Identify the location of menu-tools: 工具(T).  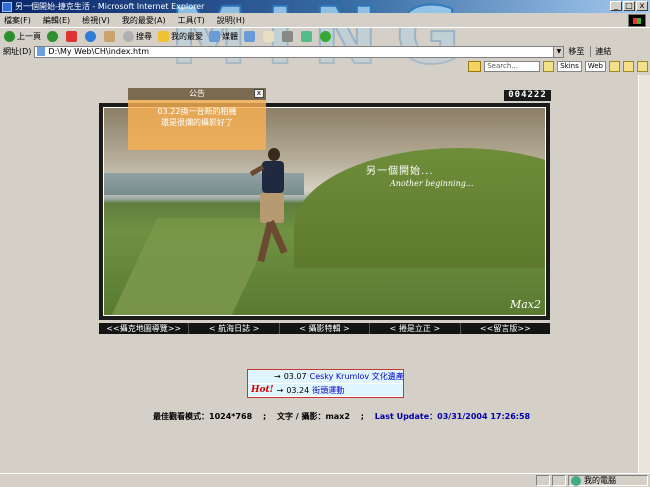
(191, 20).